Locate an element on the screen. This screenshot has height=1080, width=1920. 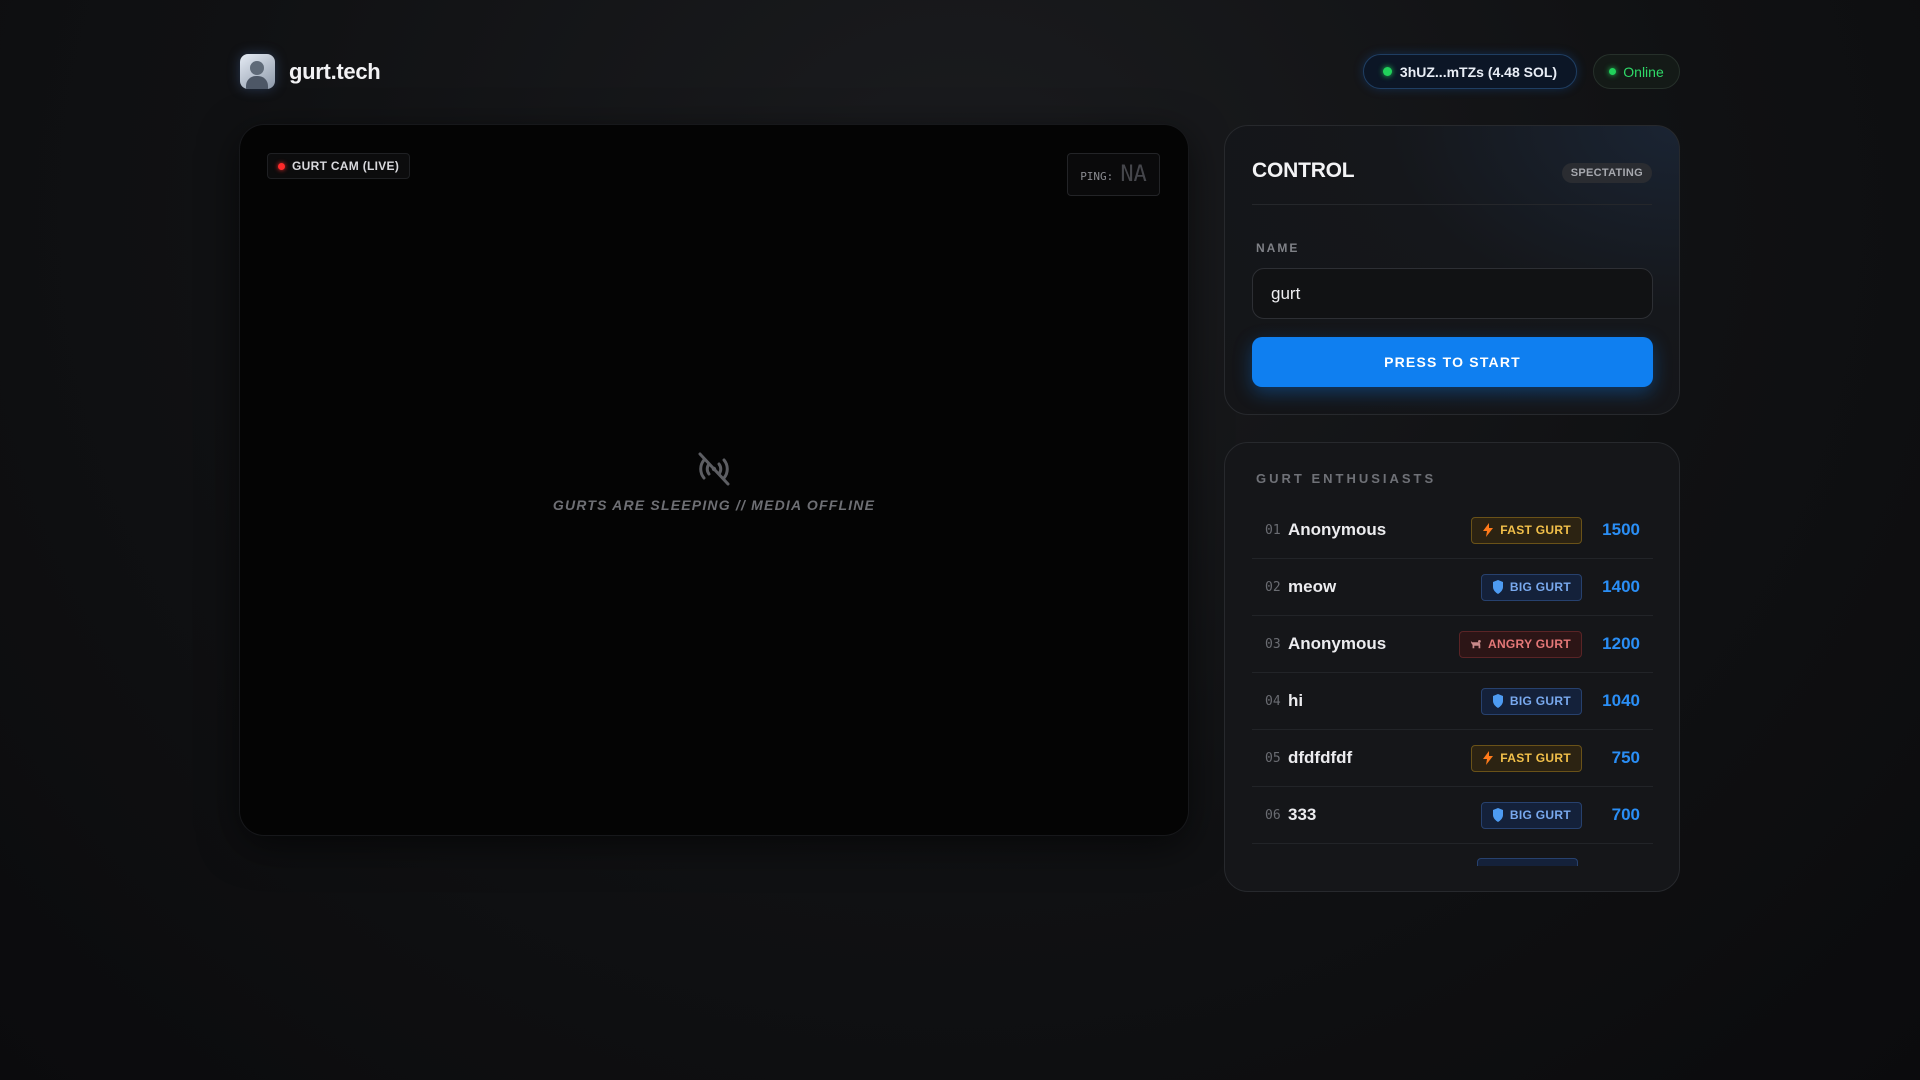
control-title: CONTROL is located at coordinates (1303, 170).